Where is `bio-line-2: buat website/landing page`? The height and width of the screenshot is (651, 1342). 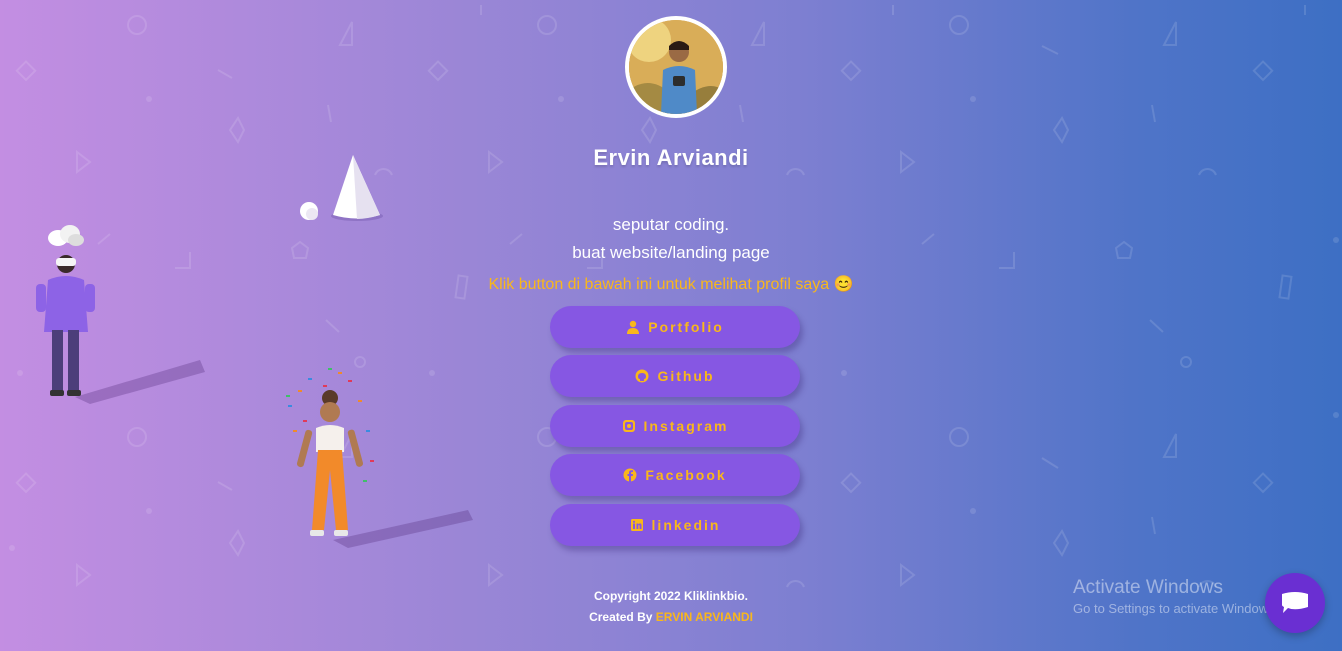 bio-line-2: buat website/landing page is located at coordinates (671, 252).